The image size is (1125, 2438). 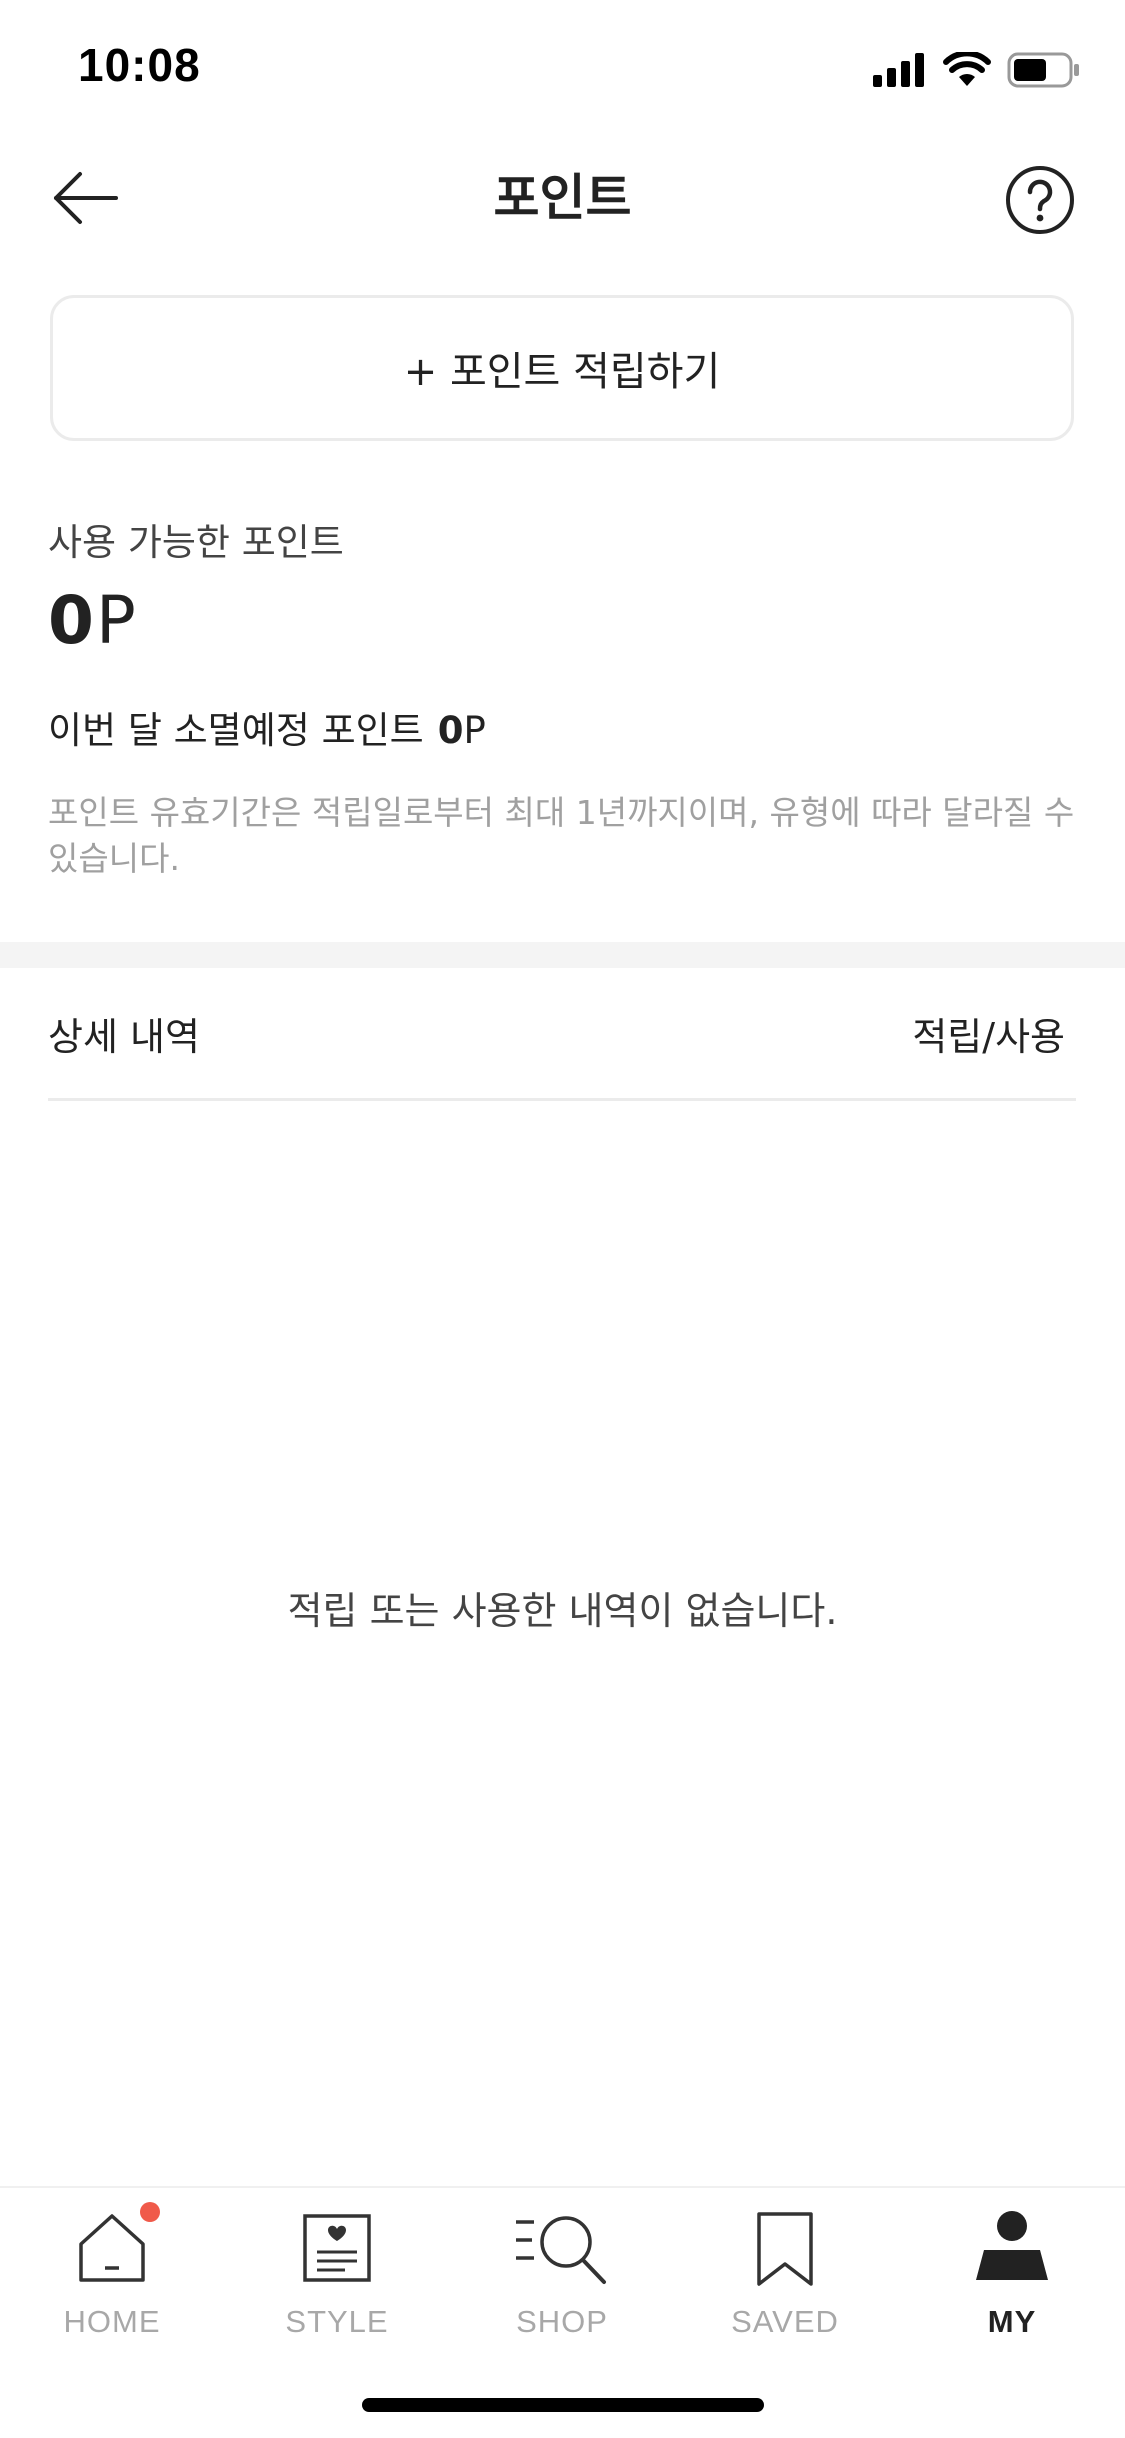 What do you see at coordinates (115, 620) in the screenshot?
I see `available-points-unit: P` at bounding box center [115, 620].